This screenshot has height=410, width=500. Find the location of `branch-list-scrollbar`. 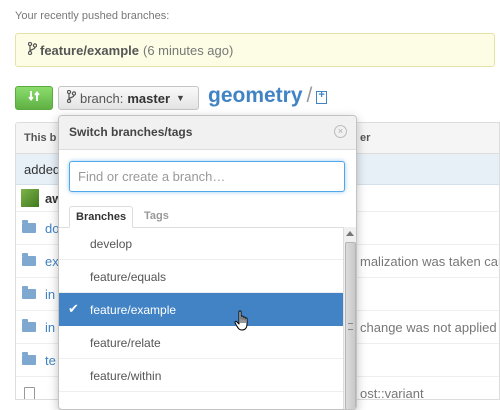

branch-list-scrollbar is located at coordinates (349, 318).